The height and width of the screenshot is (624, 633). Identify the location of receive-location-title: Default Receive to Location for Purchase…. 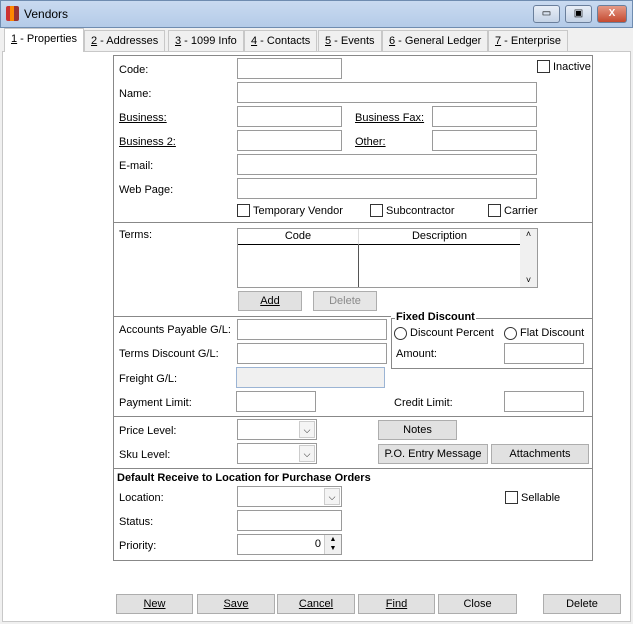
(244, 478).